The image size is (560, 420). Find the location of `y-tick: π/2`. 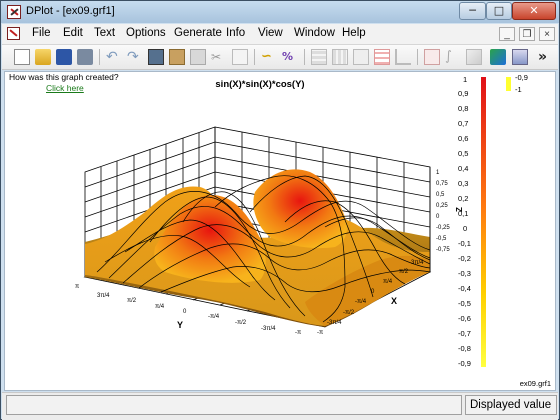

y-tick: π/2 is located at coordinates (132, 301).